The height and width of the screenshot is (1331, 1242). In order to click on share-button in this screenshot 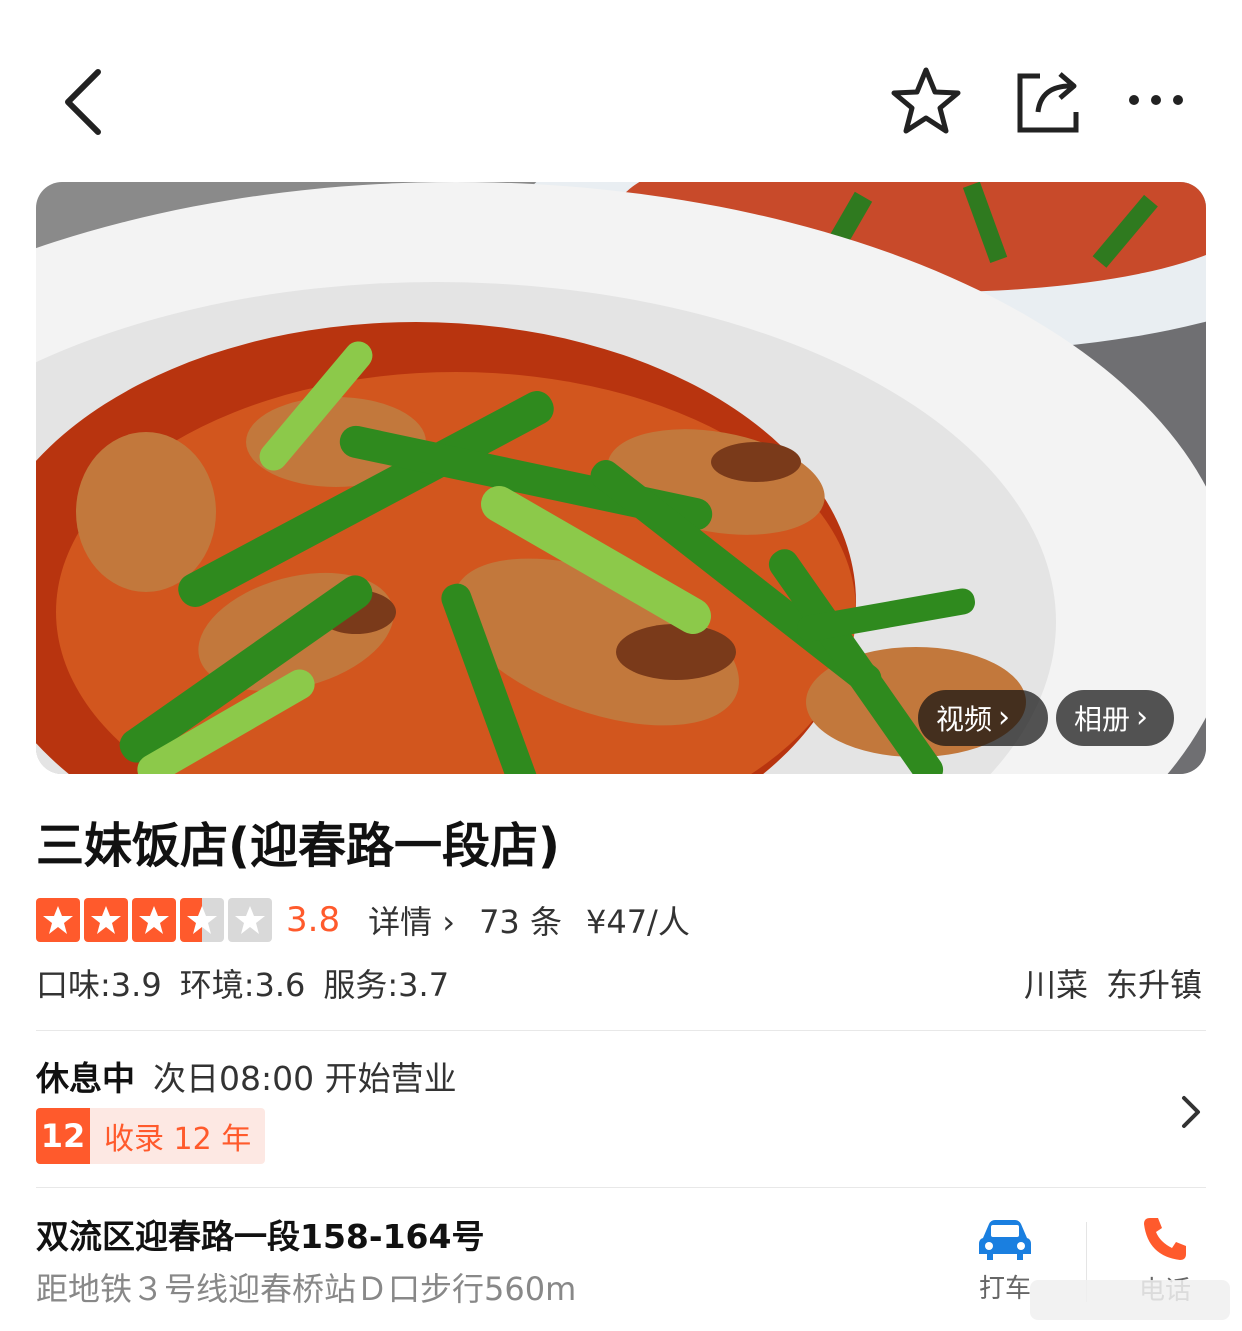, I will do `click(1048, 102)`.